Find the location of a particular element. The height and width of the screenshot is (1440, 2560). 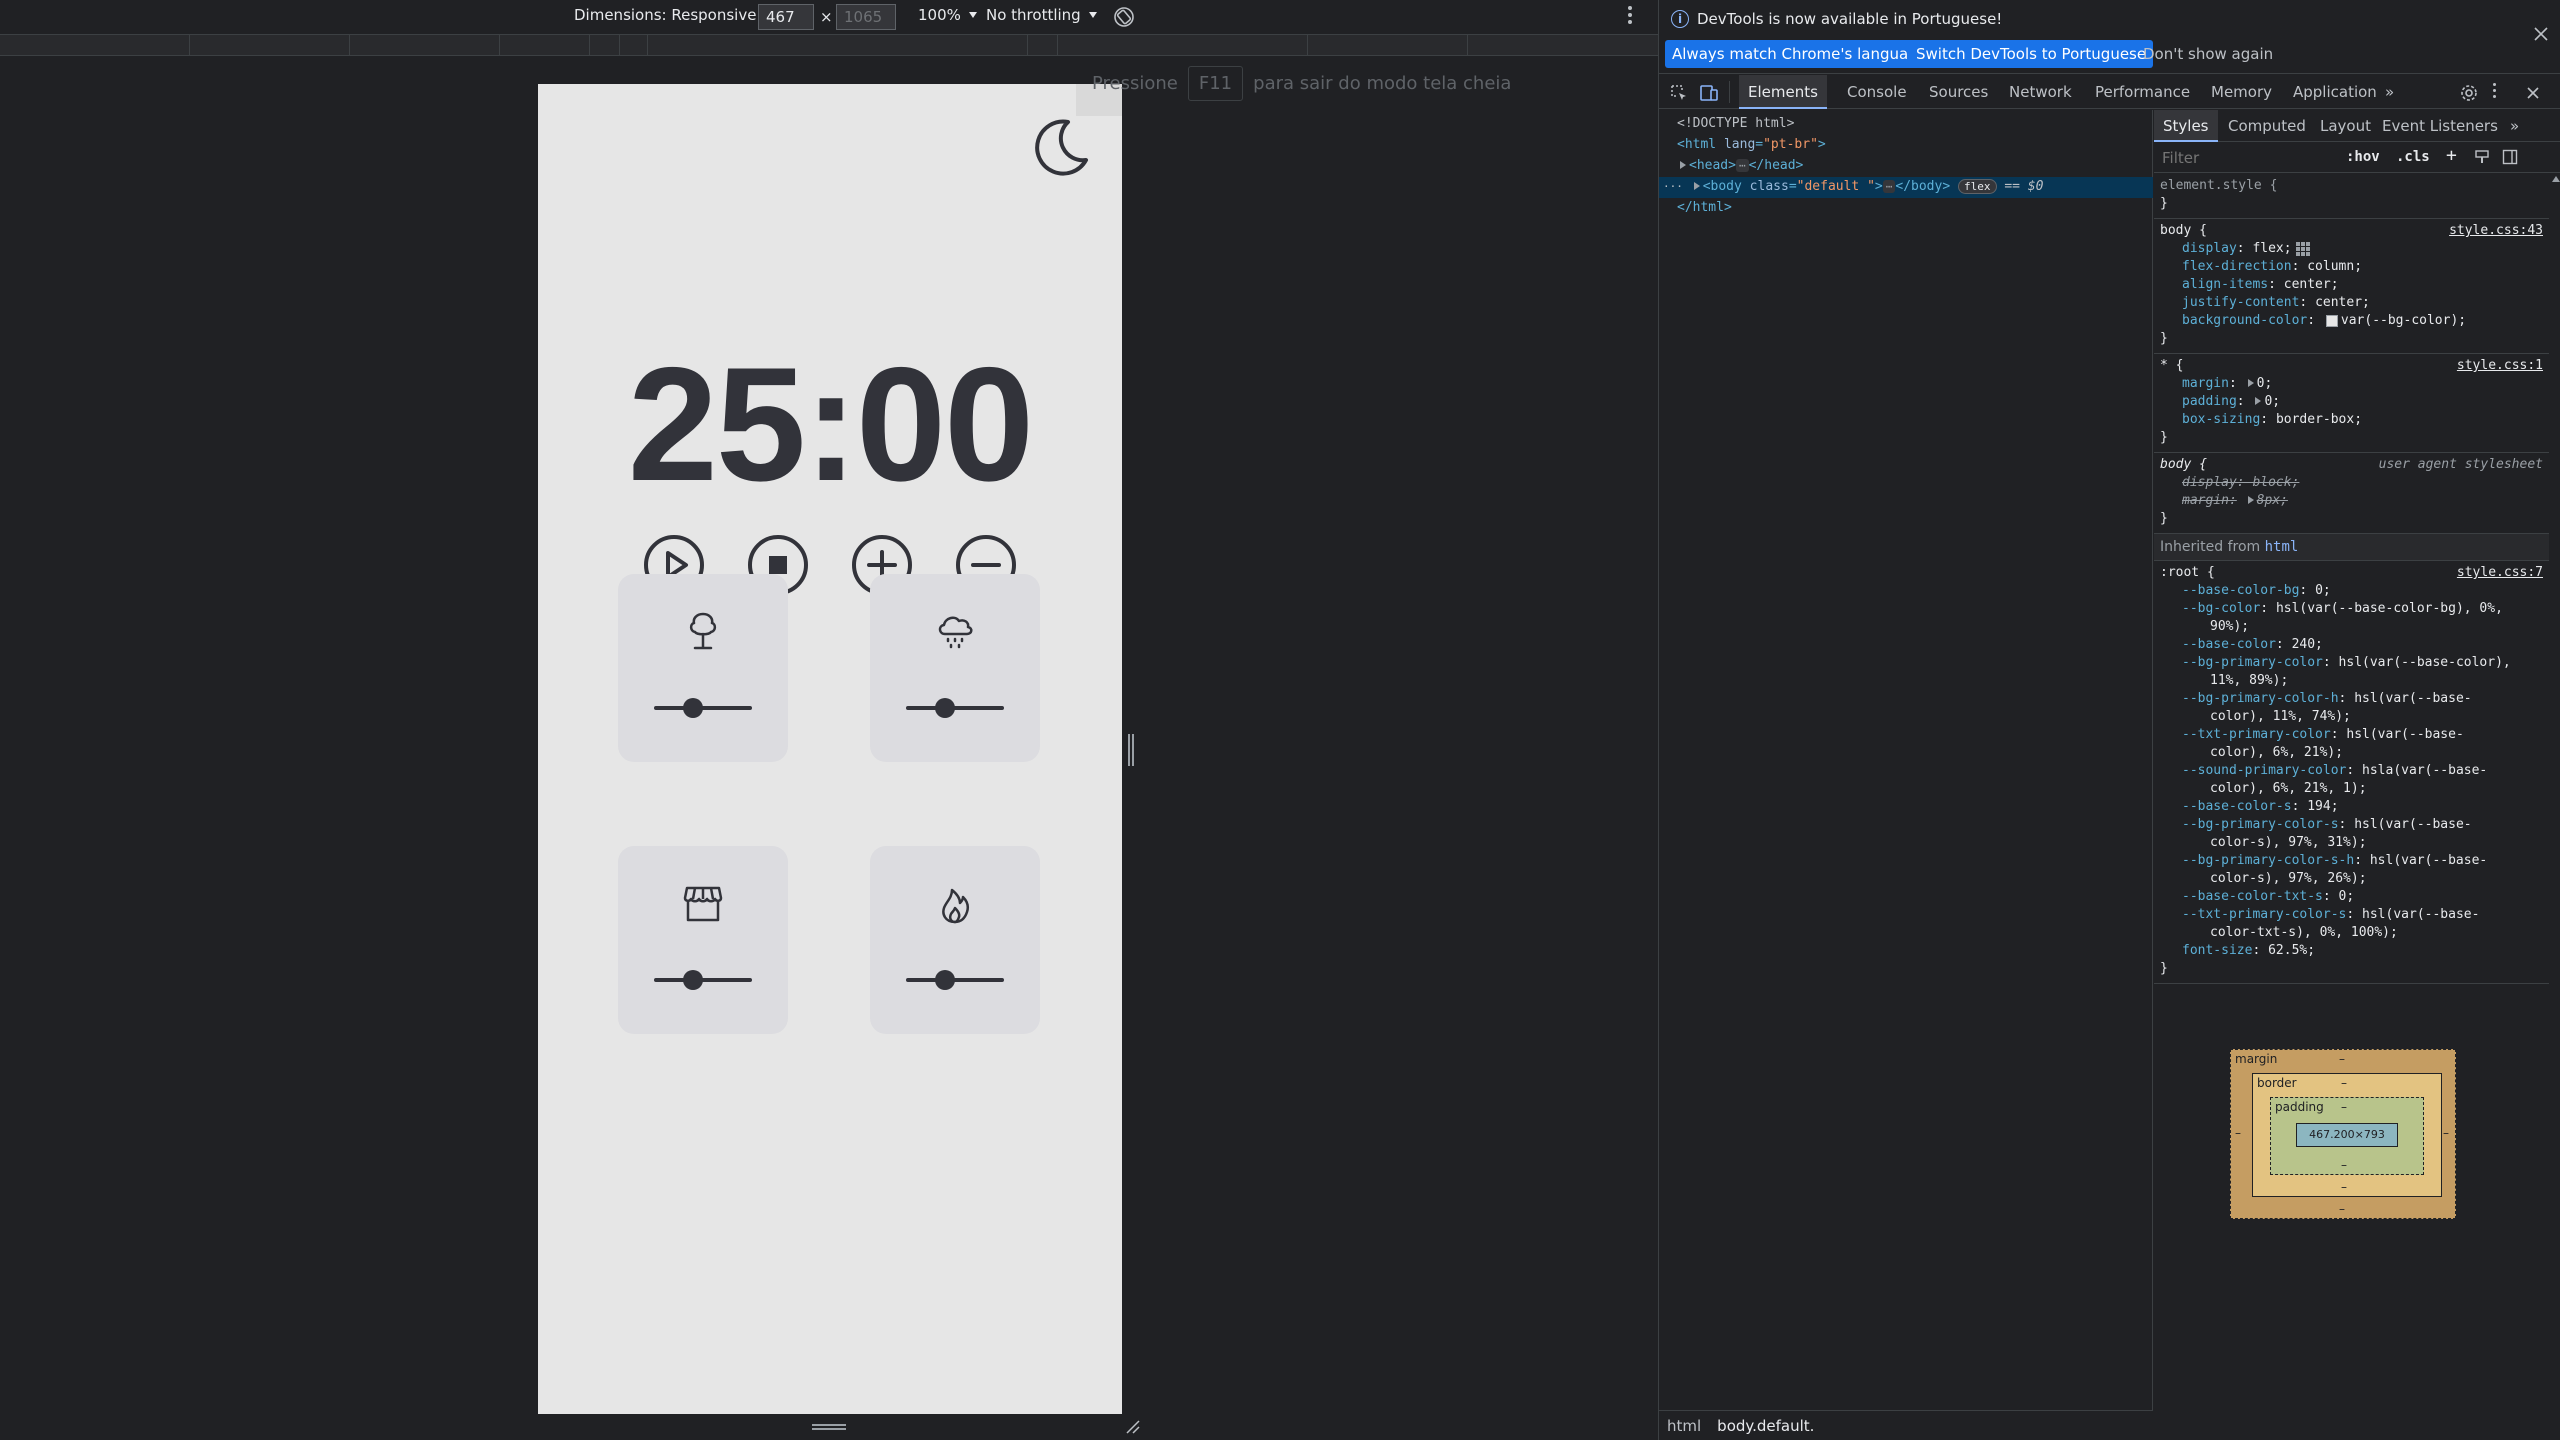

inspect-element-icon is located at coordinates (1679, 93).